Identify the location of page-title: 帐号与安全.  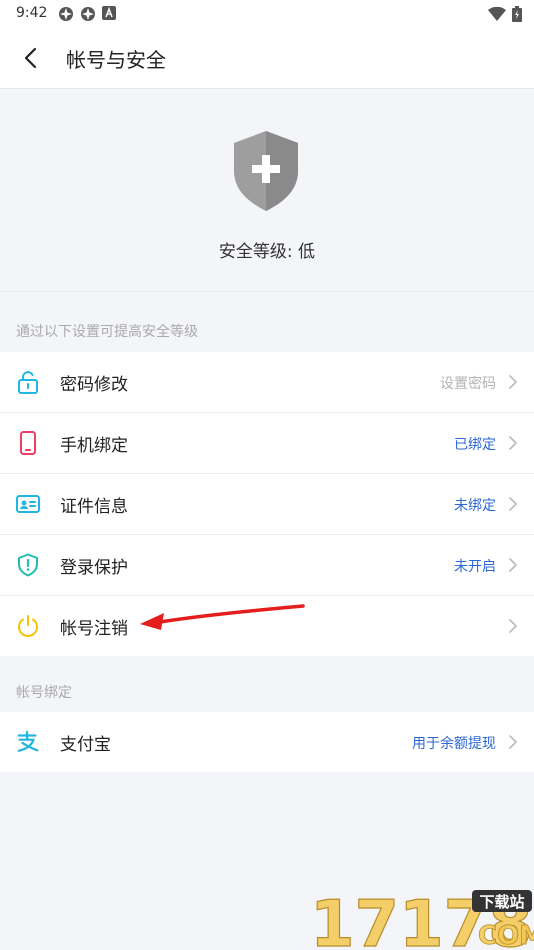
(116, 60).